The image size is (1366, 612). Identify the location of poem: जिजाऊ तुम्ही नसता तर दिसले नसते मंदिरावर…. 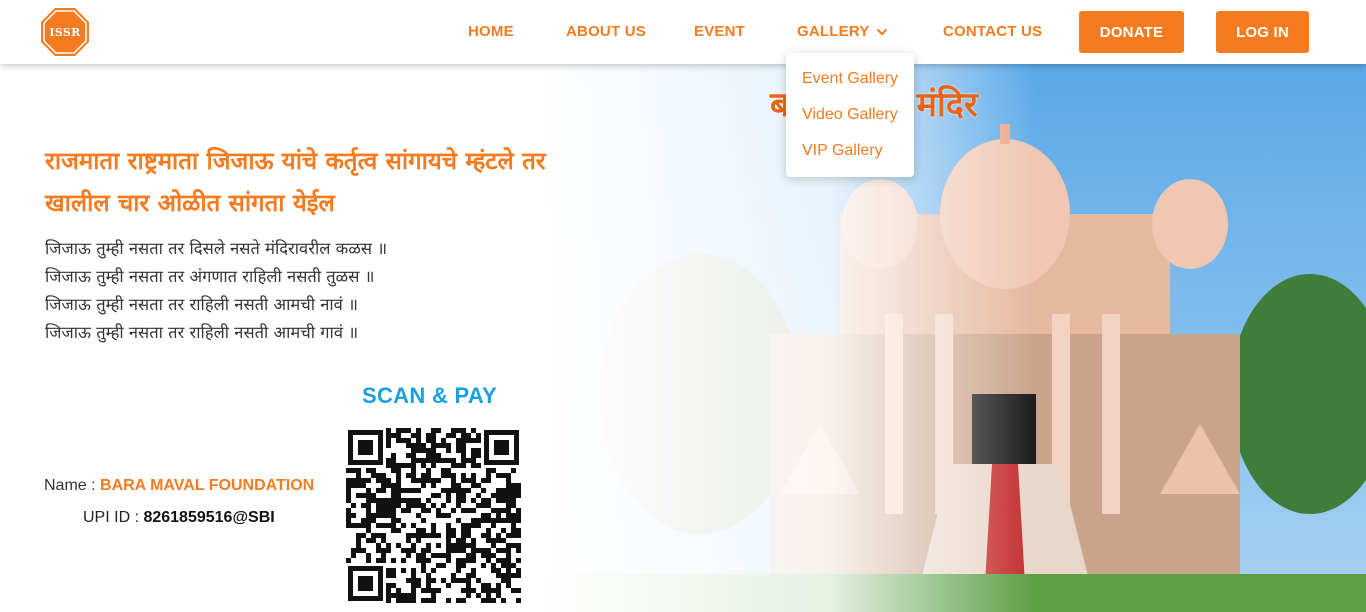
(280, 291).